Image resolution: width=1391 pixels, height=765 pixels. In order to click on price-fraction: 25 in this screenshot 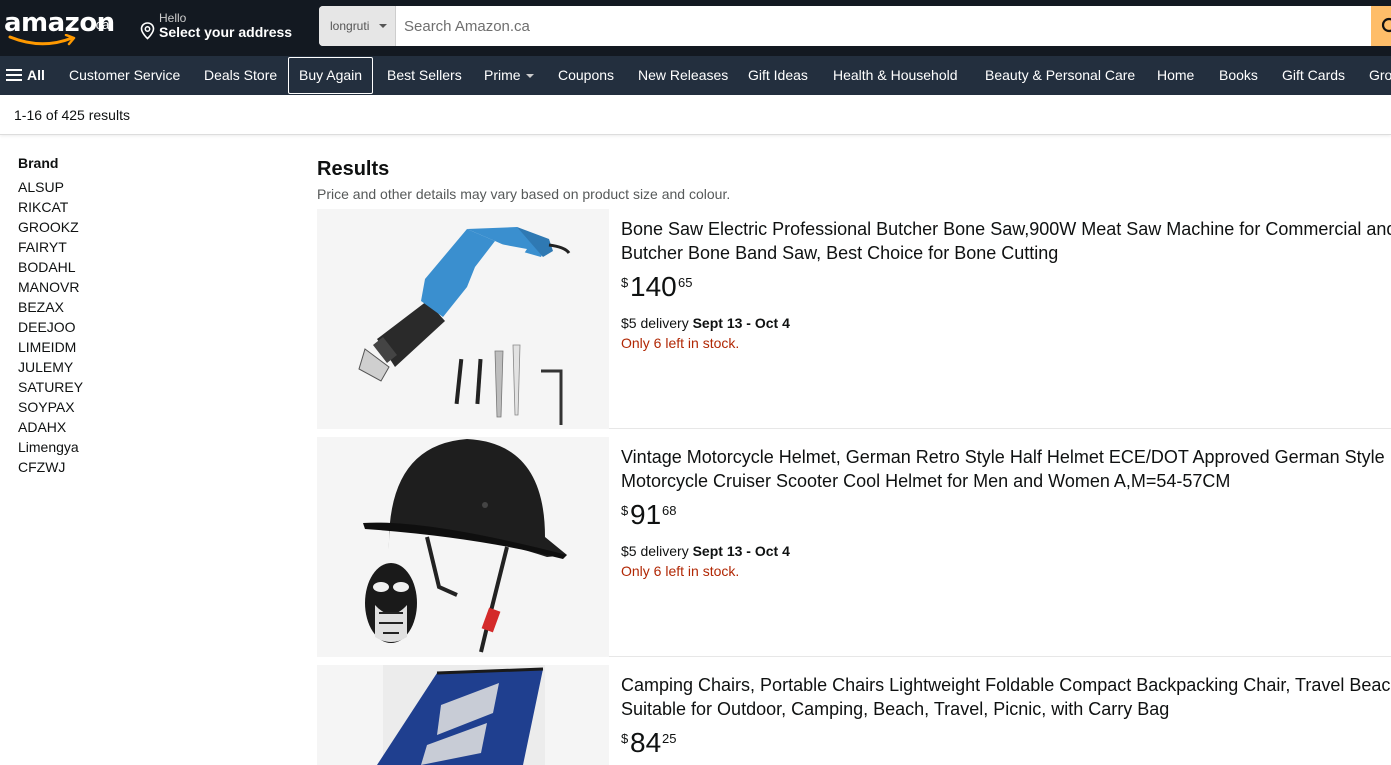, I will do `click(669, 738)`.